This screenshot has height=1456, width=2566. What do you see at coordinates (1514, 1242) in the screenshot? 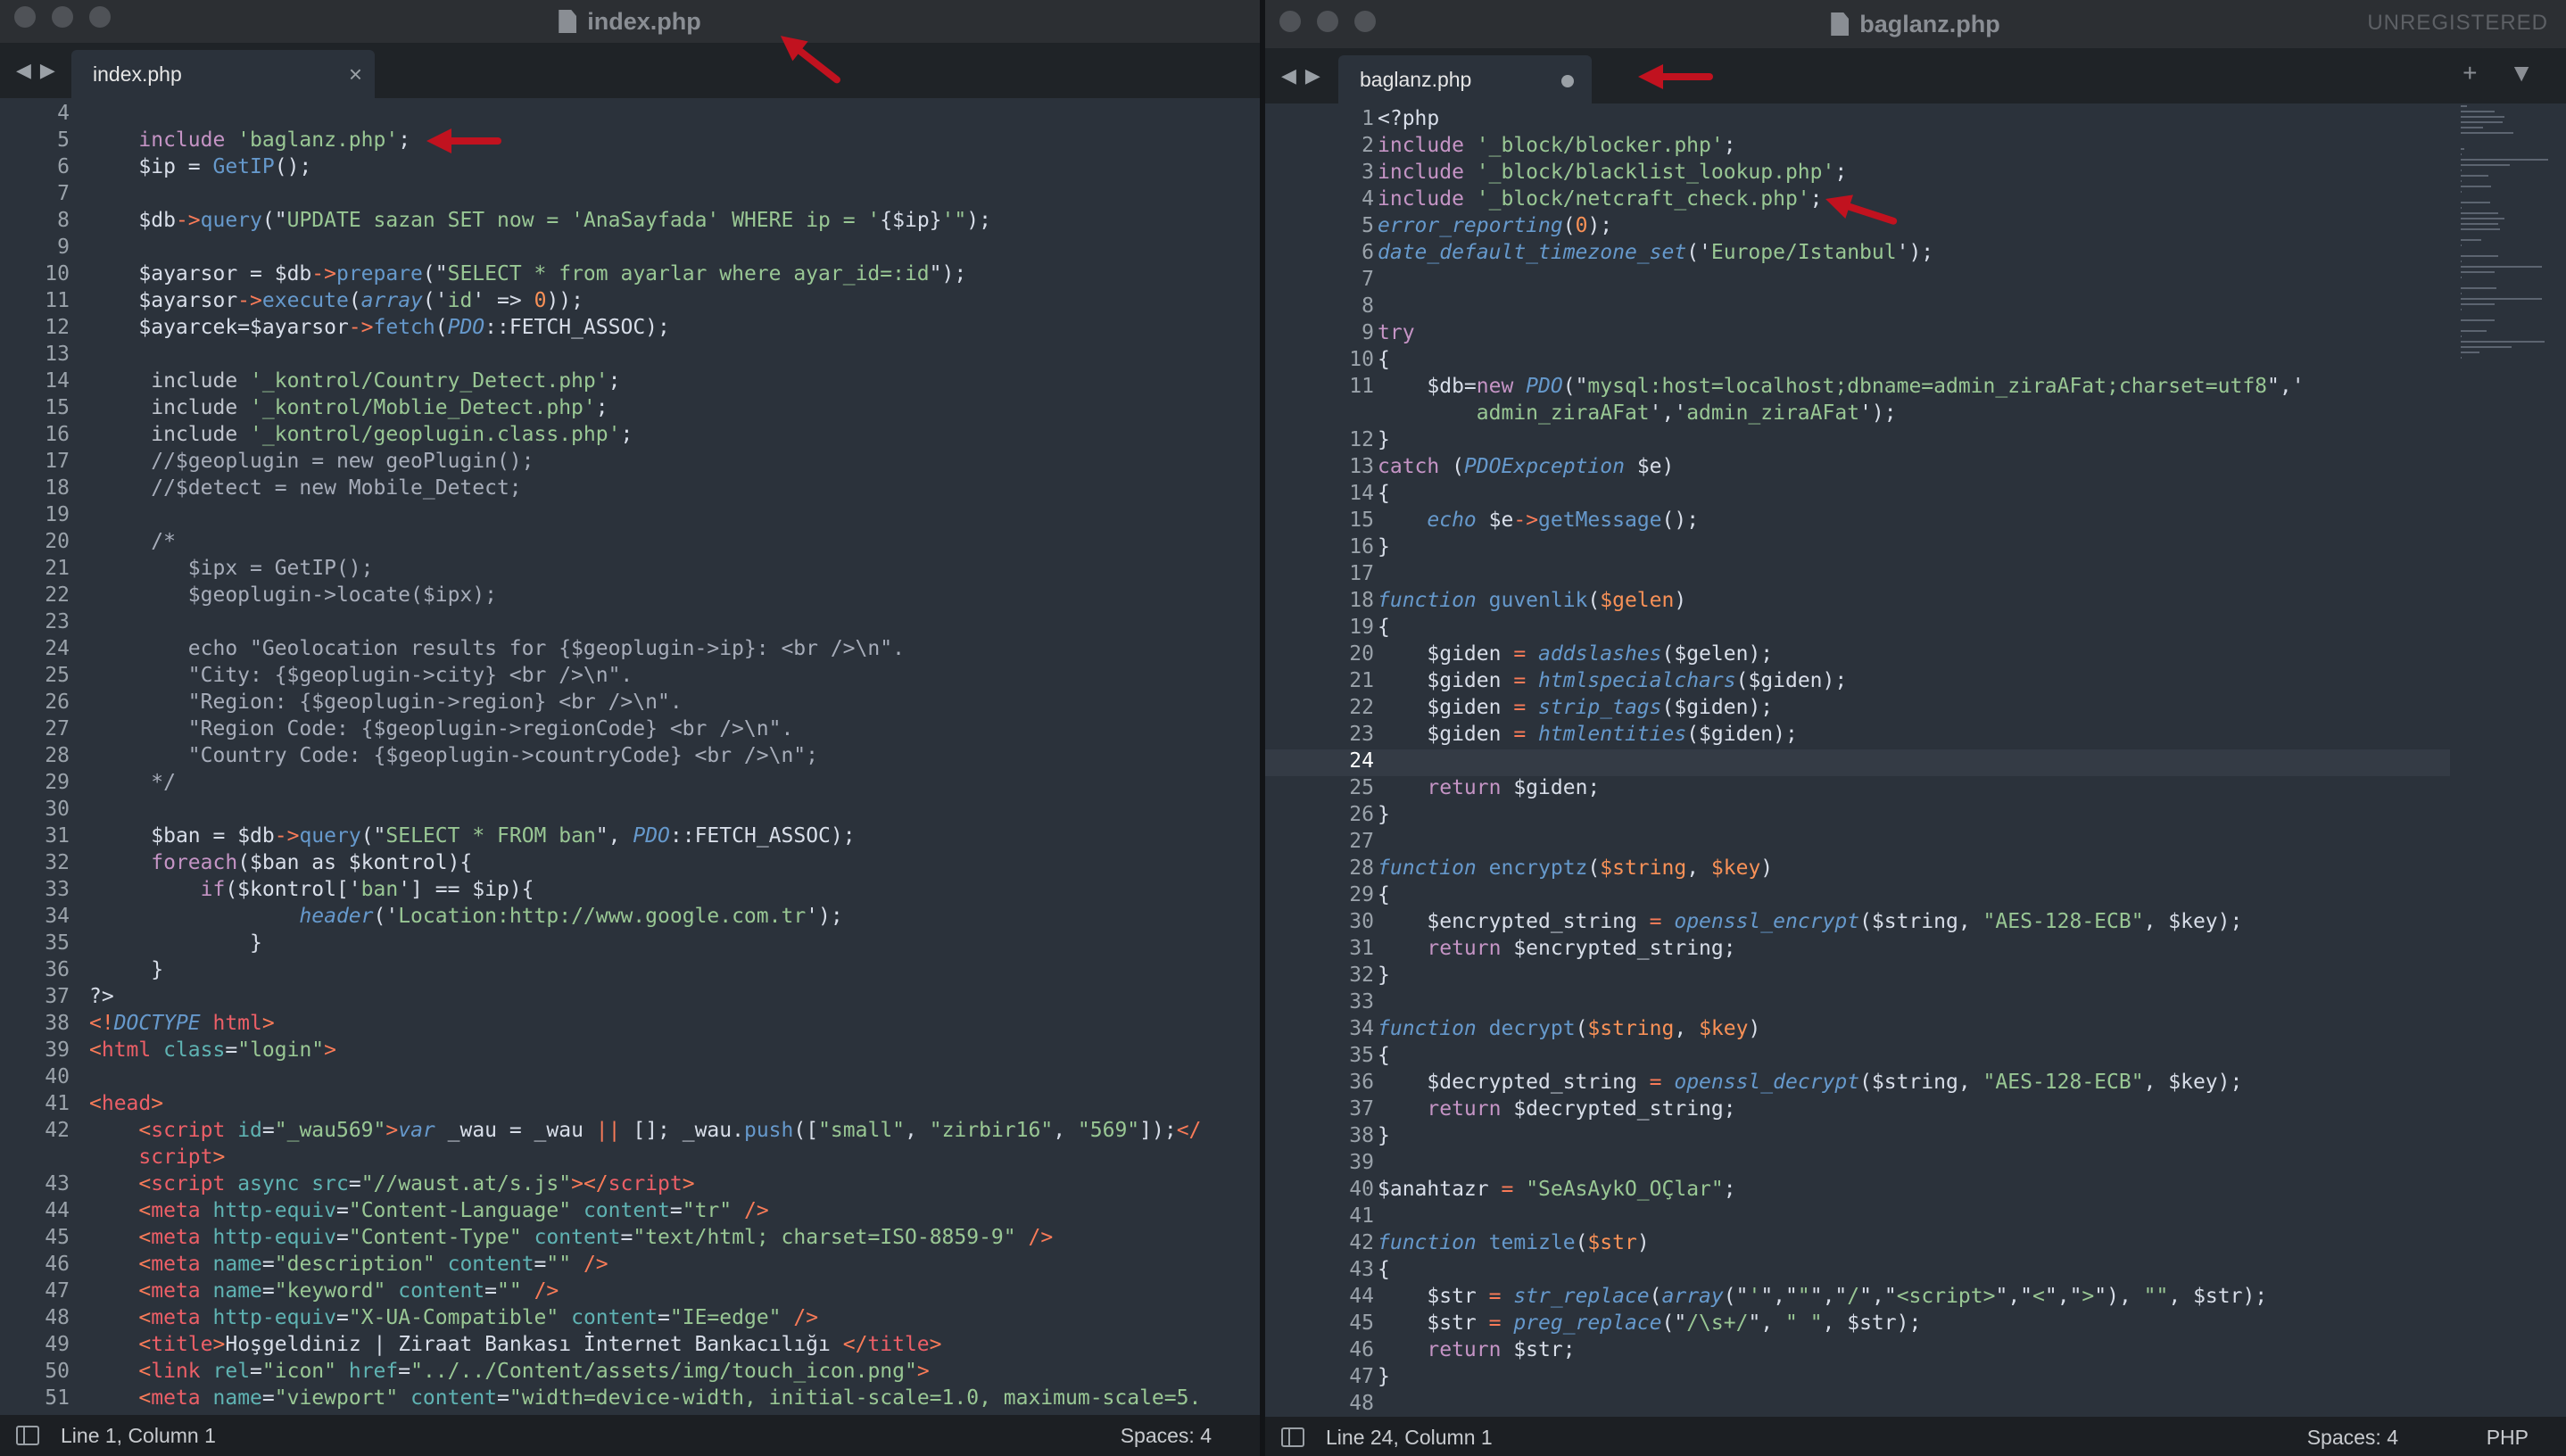
I see `code-line: function temizle($str)` at bounding box center [1514, 1242].